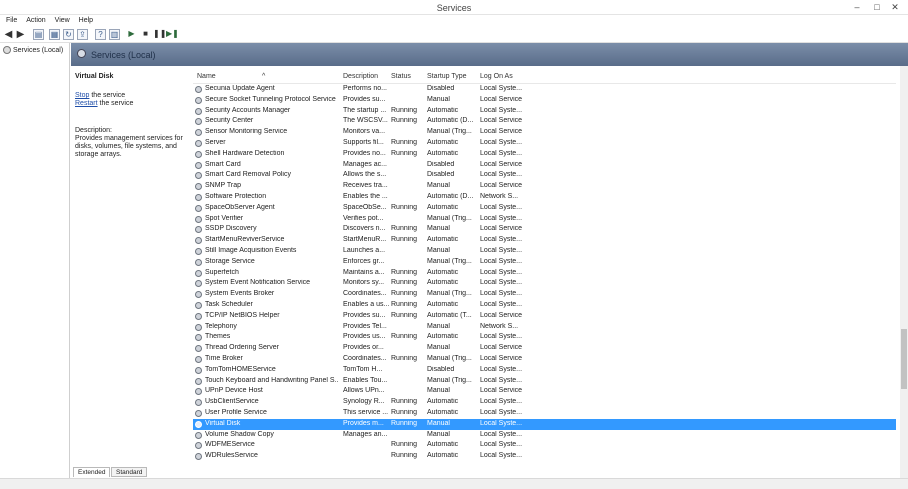  What do you see at coordinates (245, 153) in the screenshot?
I see `service-name: Shell Hardware Detection` at bounding box center [245, 153].